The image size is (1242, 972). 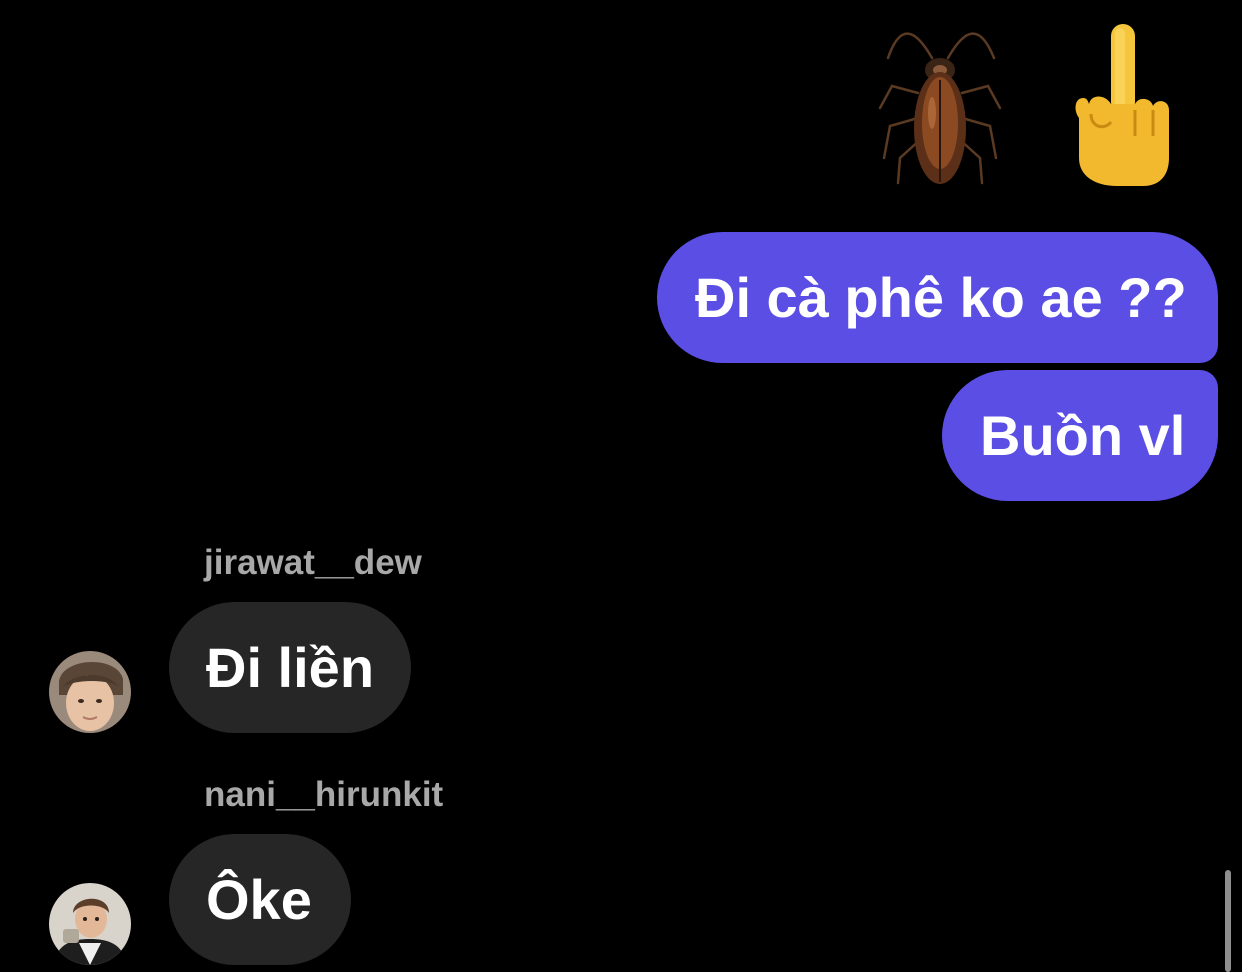 What do you see at coordinates (1025, 108) in the screenshot?
I see `emoji-message-row` at bounding box center [1025, 108].